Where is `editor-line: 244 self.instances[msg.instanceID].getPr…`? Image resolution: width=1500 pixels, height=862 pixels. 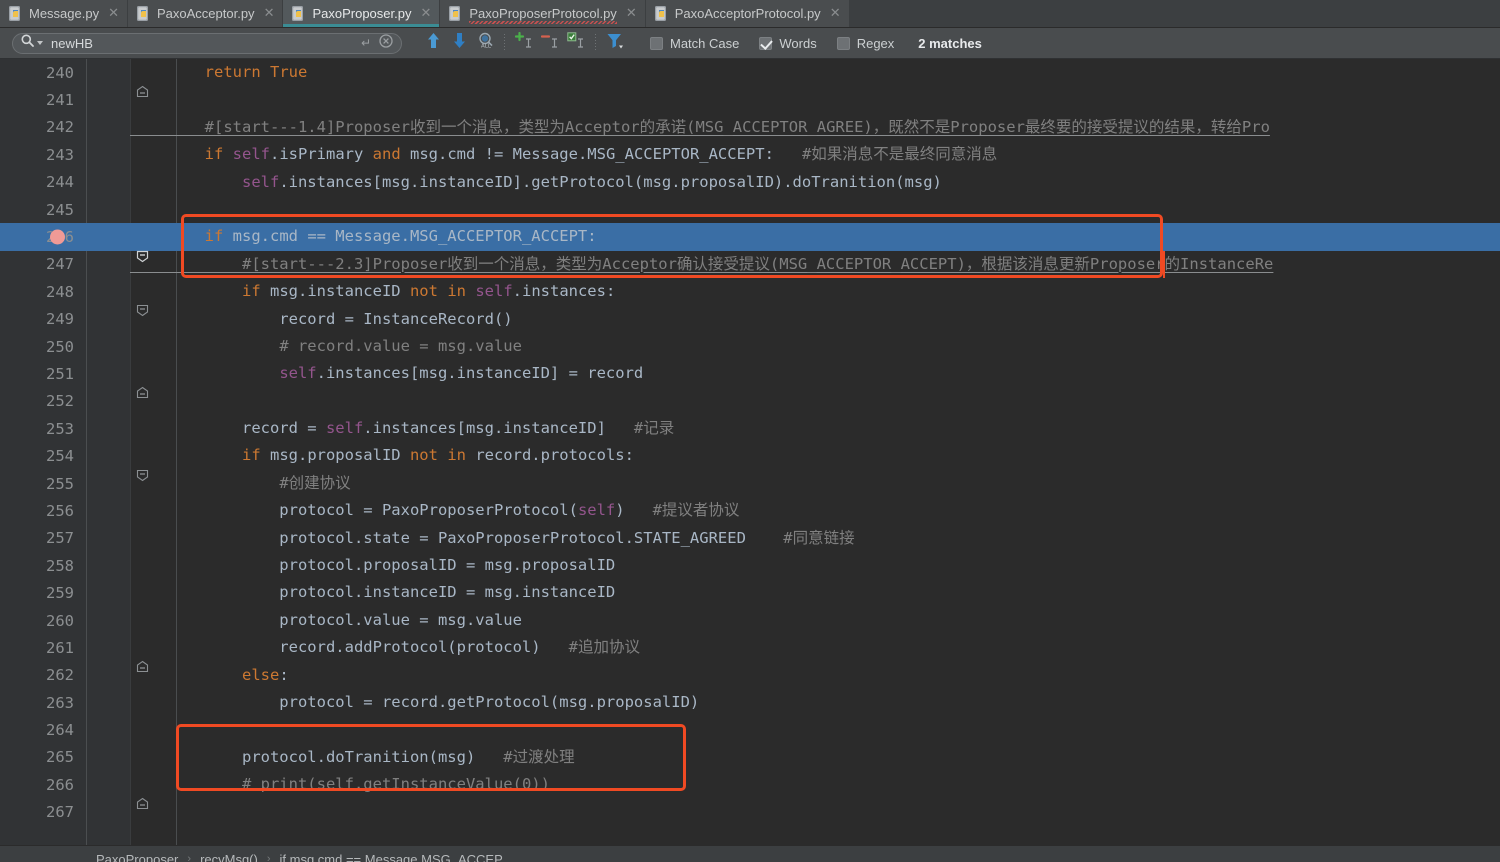
editor-line: 244 self.instances[msg.instanceID].getPr… is located at coordinates (750, 182).